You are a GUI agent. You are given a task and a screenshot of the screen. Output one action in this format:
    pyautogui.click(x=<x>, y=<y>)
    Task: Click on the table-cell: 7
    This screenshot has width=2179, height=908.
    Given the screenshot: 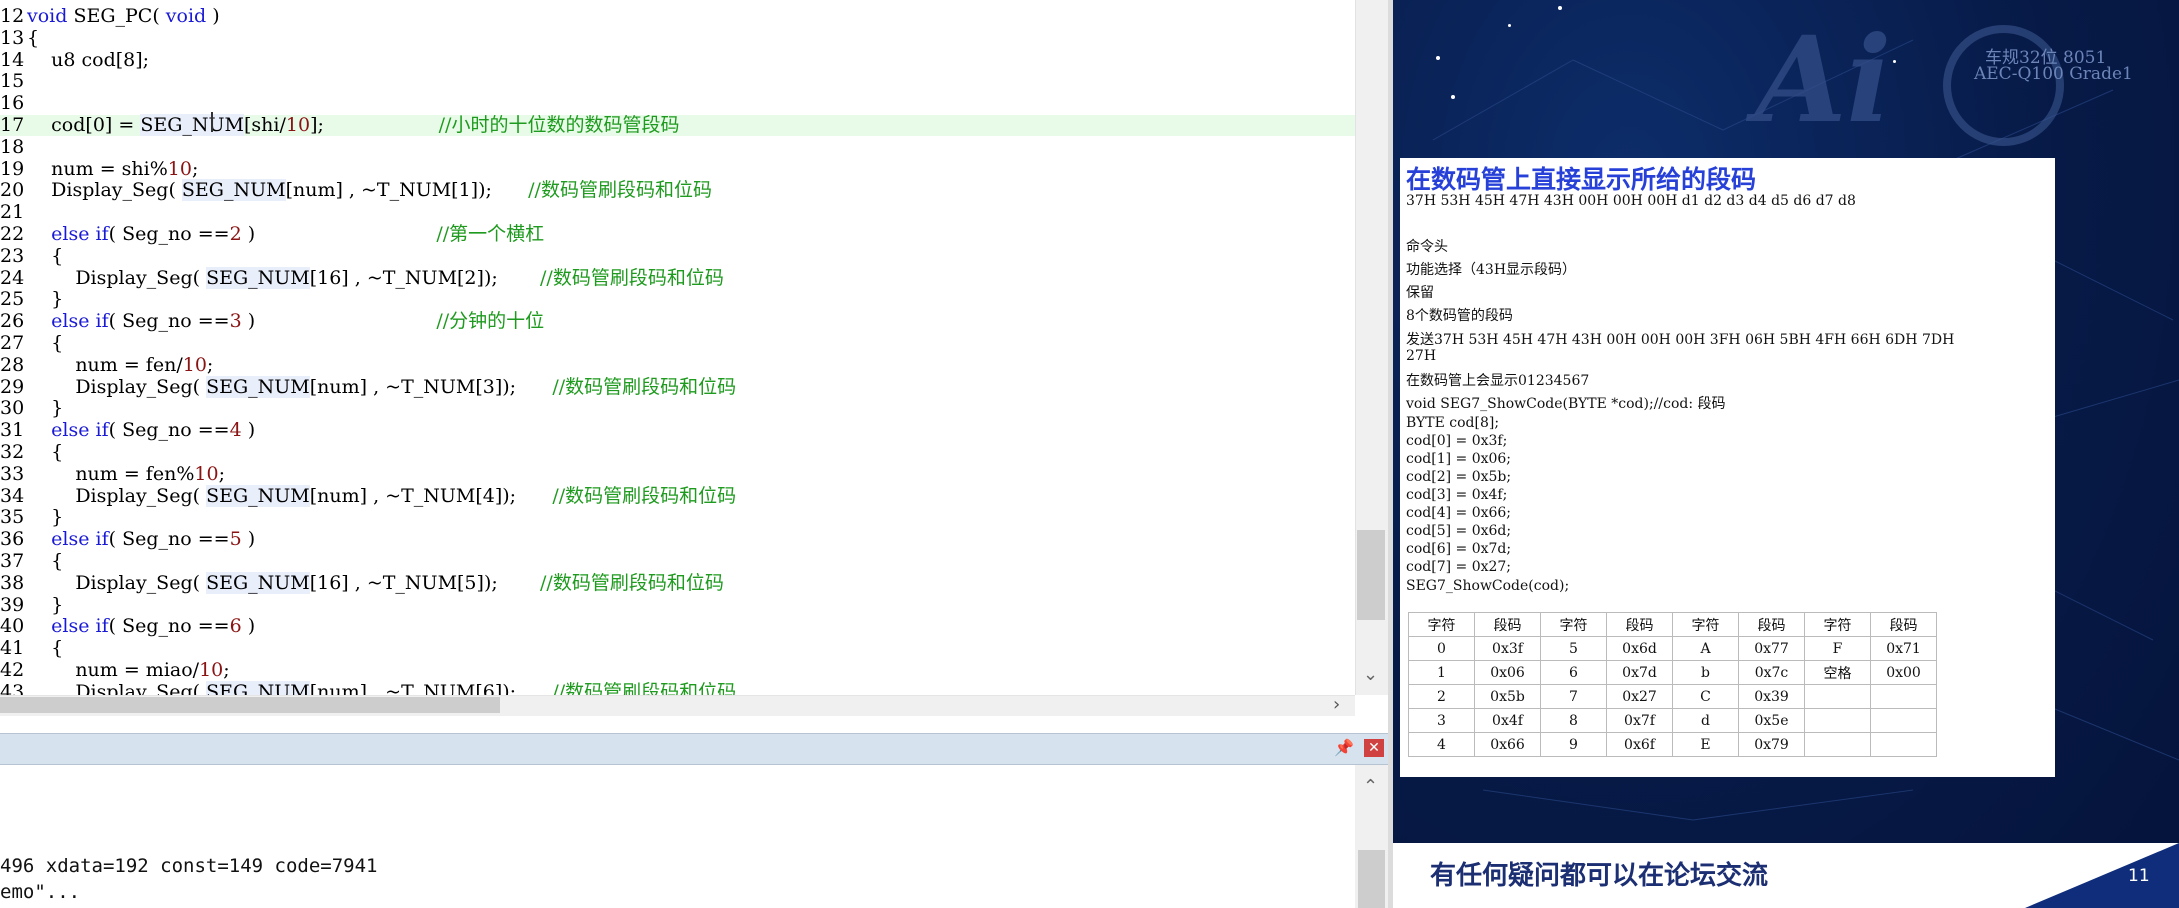 What is the action you would take?
    pyautogui.click(x=1573, y=696)
    